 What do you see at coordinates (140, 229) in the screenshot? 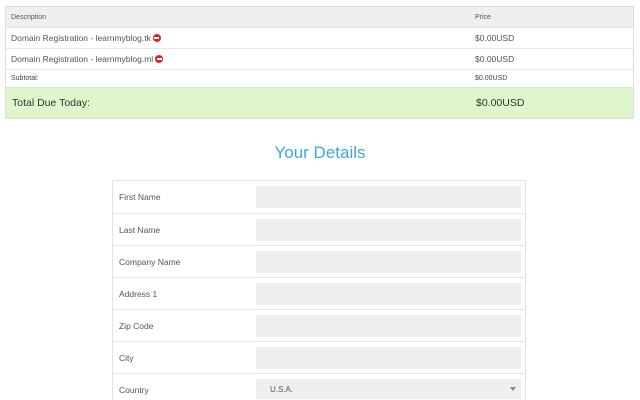
I see `last-name-label: Last Name` at bounding box center [140, 229].